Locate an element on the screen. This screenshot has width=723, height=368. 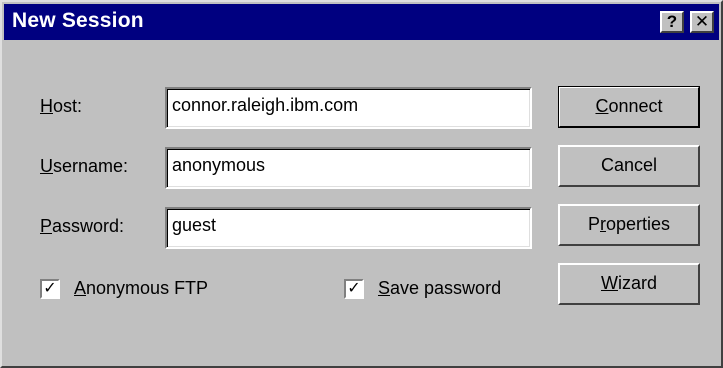
username-input is located at coordinates (347, 165).